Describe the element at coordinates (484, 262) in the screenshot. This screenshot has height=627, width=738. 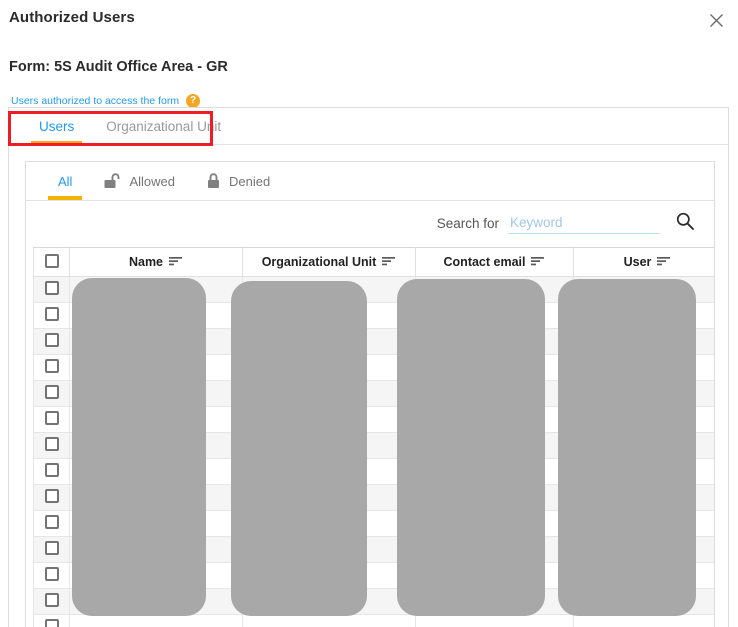
I see `column-header-contact-email-label: Contact email` at that location.